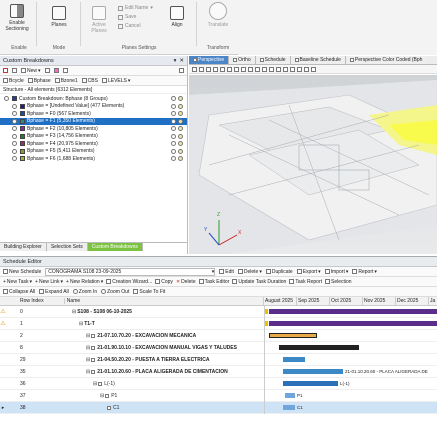 The image size is (437, 437). Describe the element at coordinates (65, 70) in the screenshot. I see `grid-button` at that location.